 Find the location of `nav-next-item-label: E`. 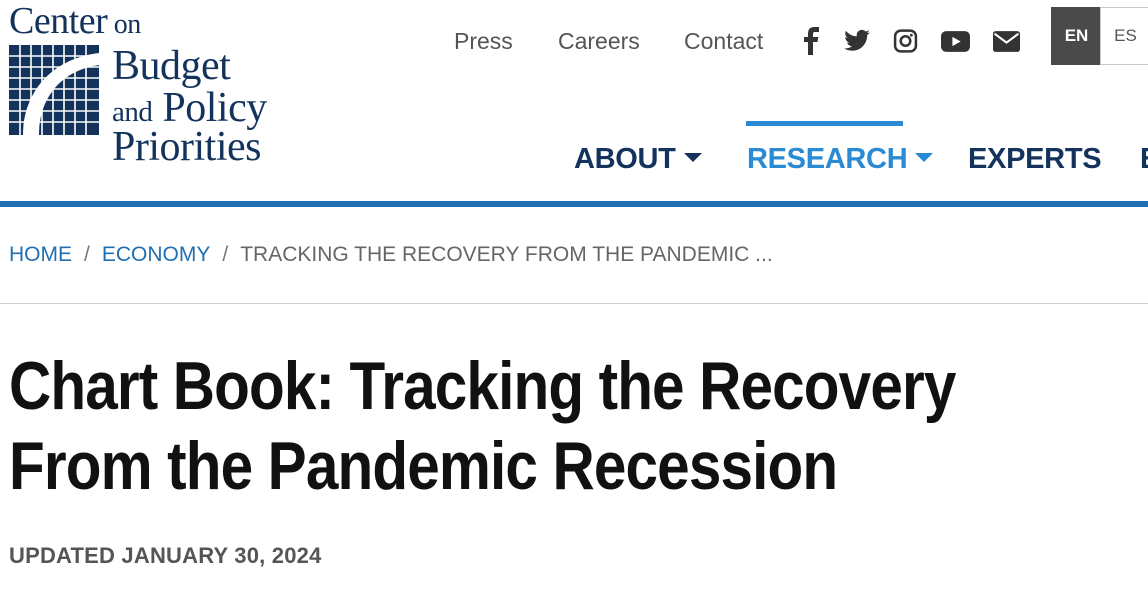

nav-next-item-label: E is located at coordinates (1144, 159).